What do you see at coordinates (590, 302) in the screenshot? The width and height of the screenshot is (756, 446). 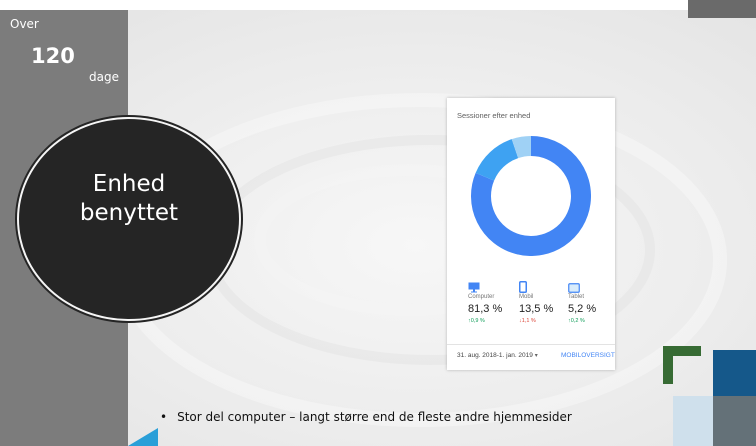 I see `device-tablet: Tablet 5,2 % ↑0,2 %` at bounding box center [590, 302].